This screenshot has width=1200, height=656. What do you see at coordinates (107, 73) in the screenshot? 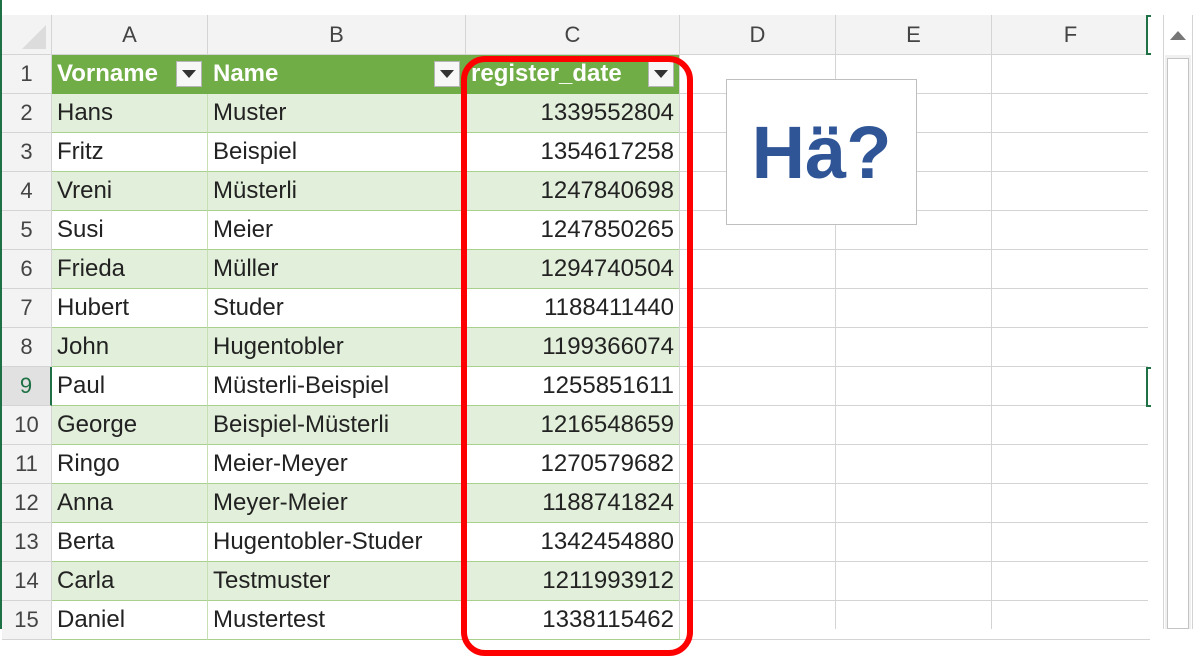
I see `table-header-label: Vorname` at bounding box center [107, 73].